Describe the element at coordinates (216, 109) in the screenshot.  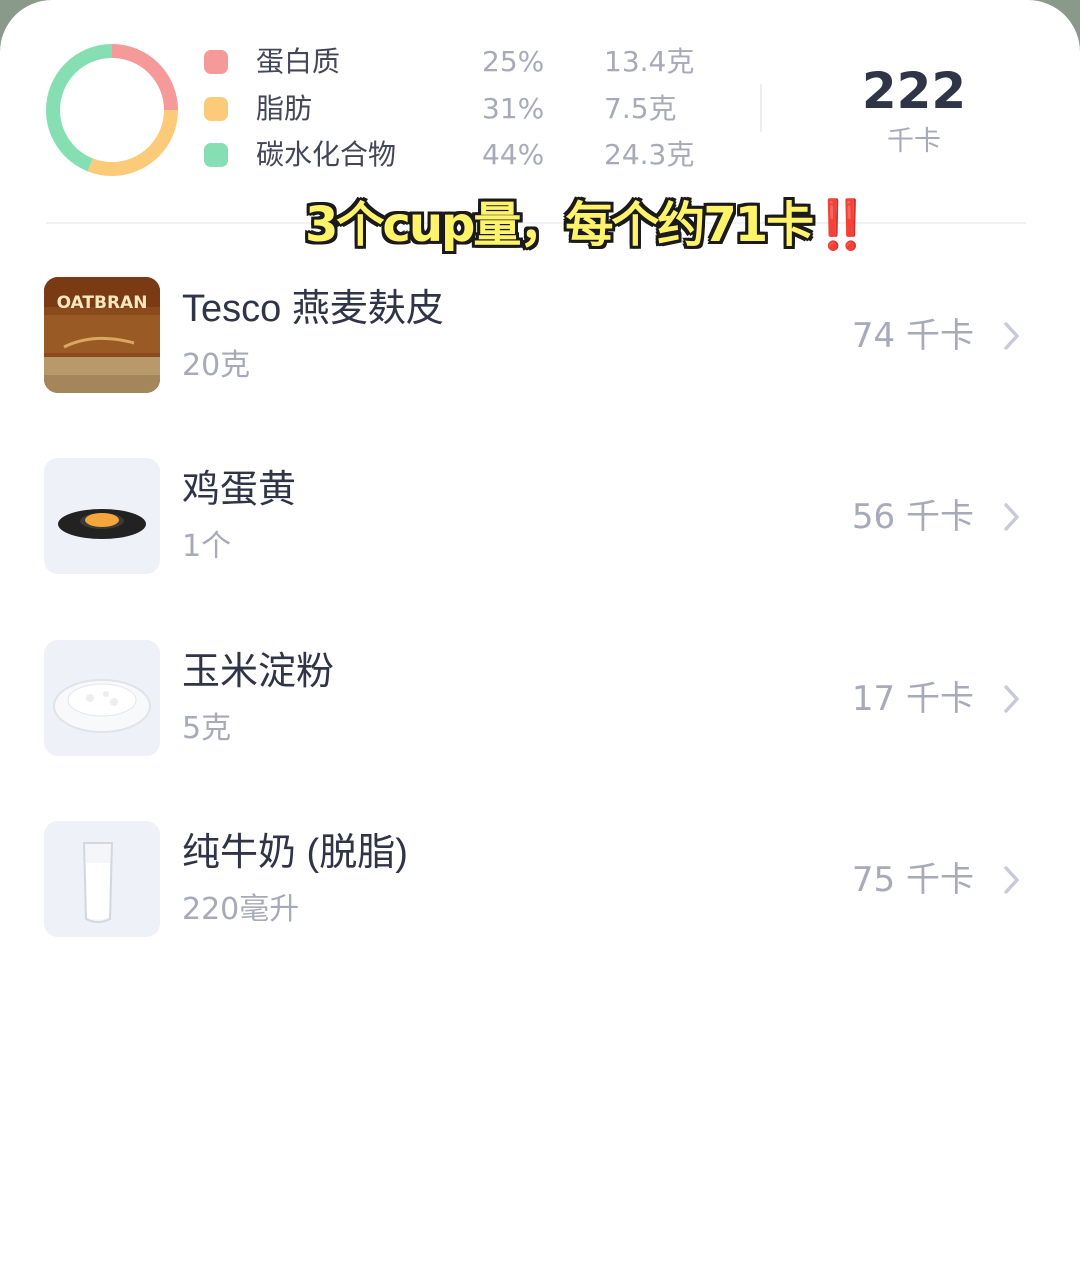
I see `fat-color-dot` at that location.